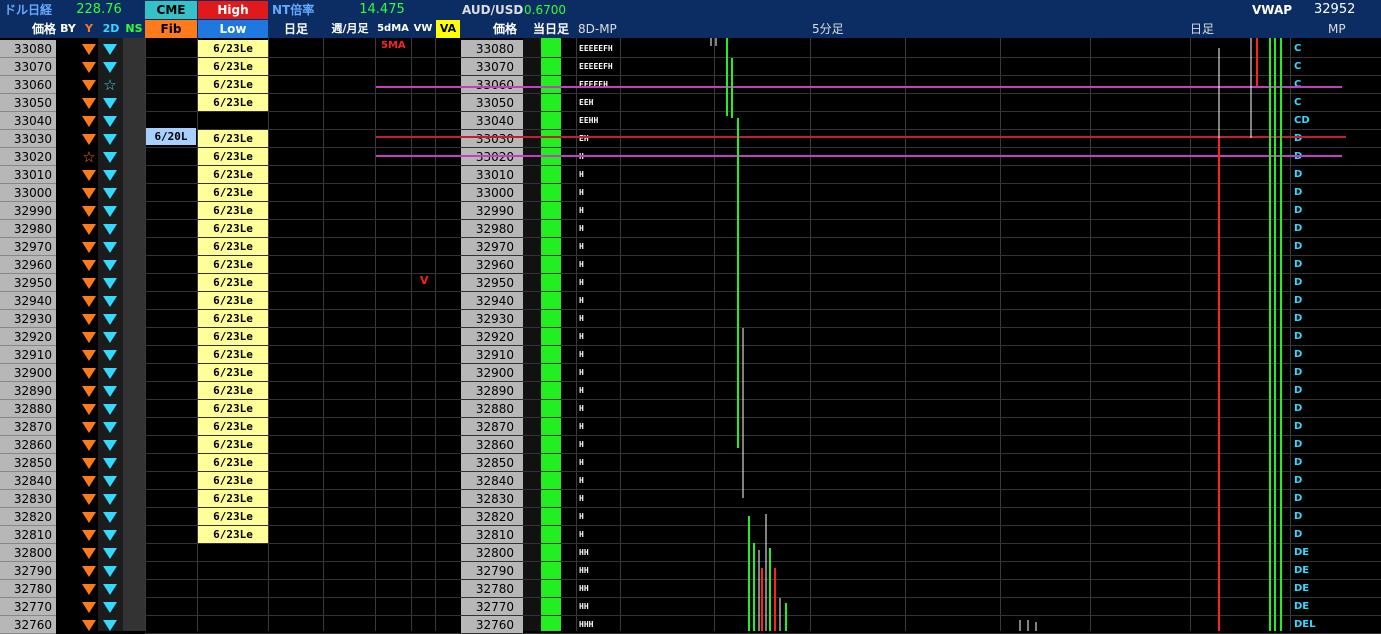 Image resolution: width=1381 pixels, height=634 pixels. I want to click on price-cell-2: 33010, so click(492, 175).